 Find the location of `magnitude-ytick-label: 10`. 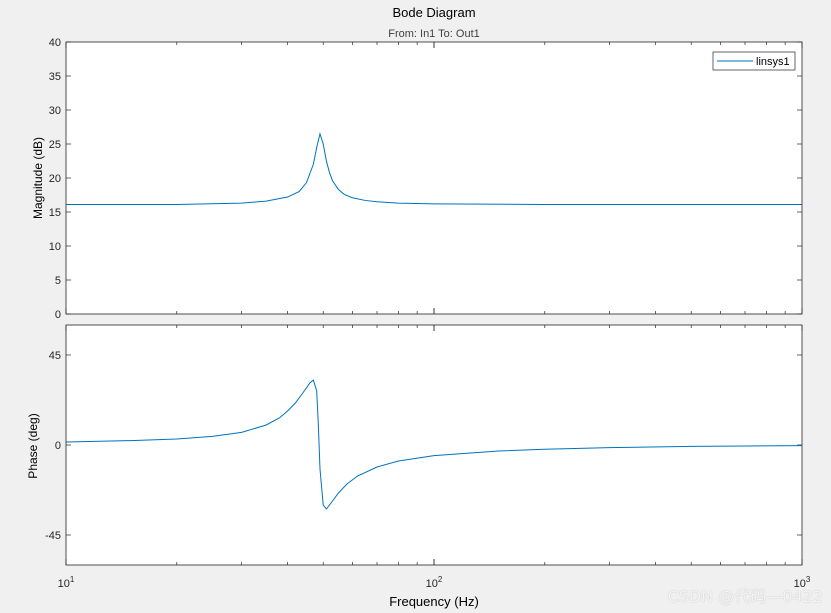

magnitude-ytick-label: 10 is located at coordinates (55, 247).